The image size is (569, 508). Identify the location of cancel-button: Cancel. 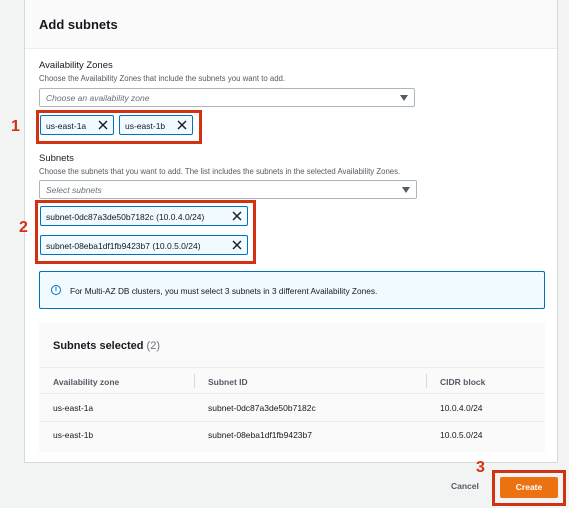
(465, 486).